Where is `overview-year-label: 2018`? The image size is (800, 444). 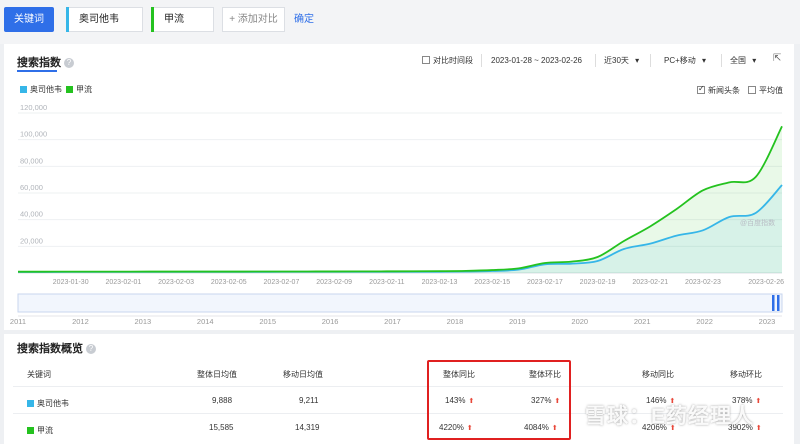
overview-year-label: 2018 is located at coordinates (455, 321).